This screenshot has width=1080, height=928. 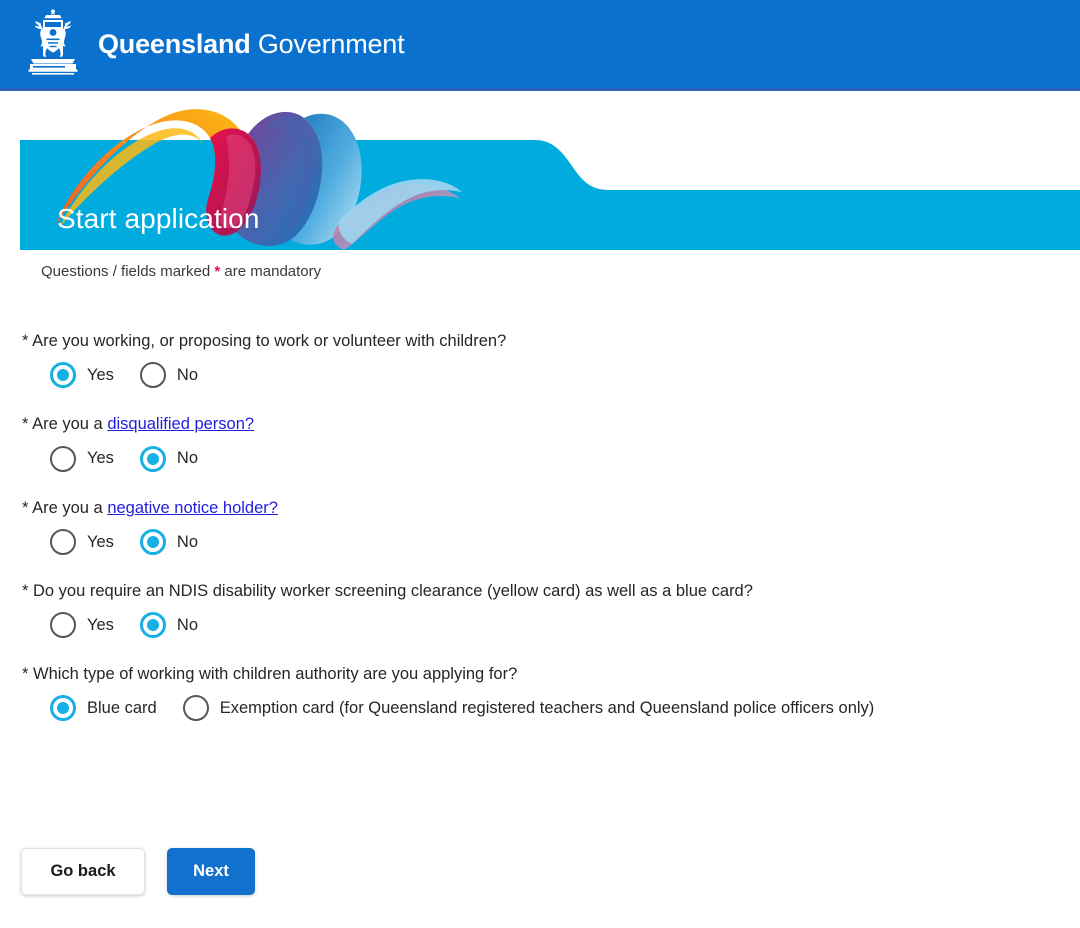 I want to click on brand-title: Queensland Government, so click(x=251, y=43).